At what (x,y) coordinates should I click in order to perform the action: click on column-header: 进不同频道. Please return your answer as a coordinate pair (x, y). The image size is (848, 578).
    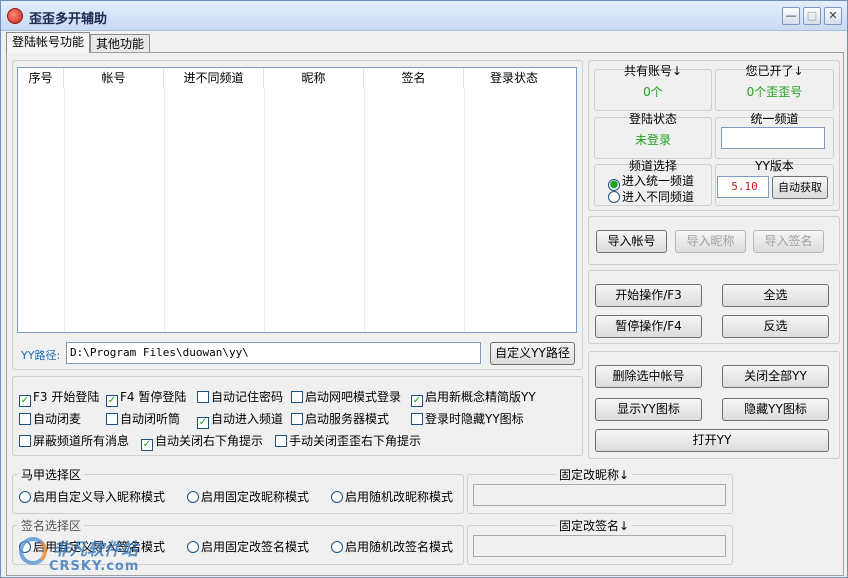
    Looking at the image, I should click on (214, 78).